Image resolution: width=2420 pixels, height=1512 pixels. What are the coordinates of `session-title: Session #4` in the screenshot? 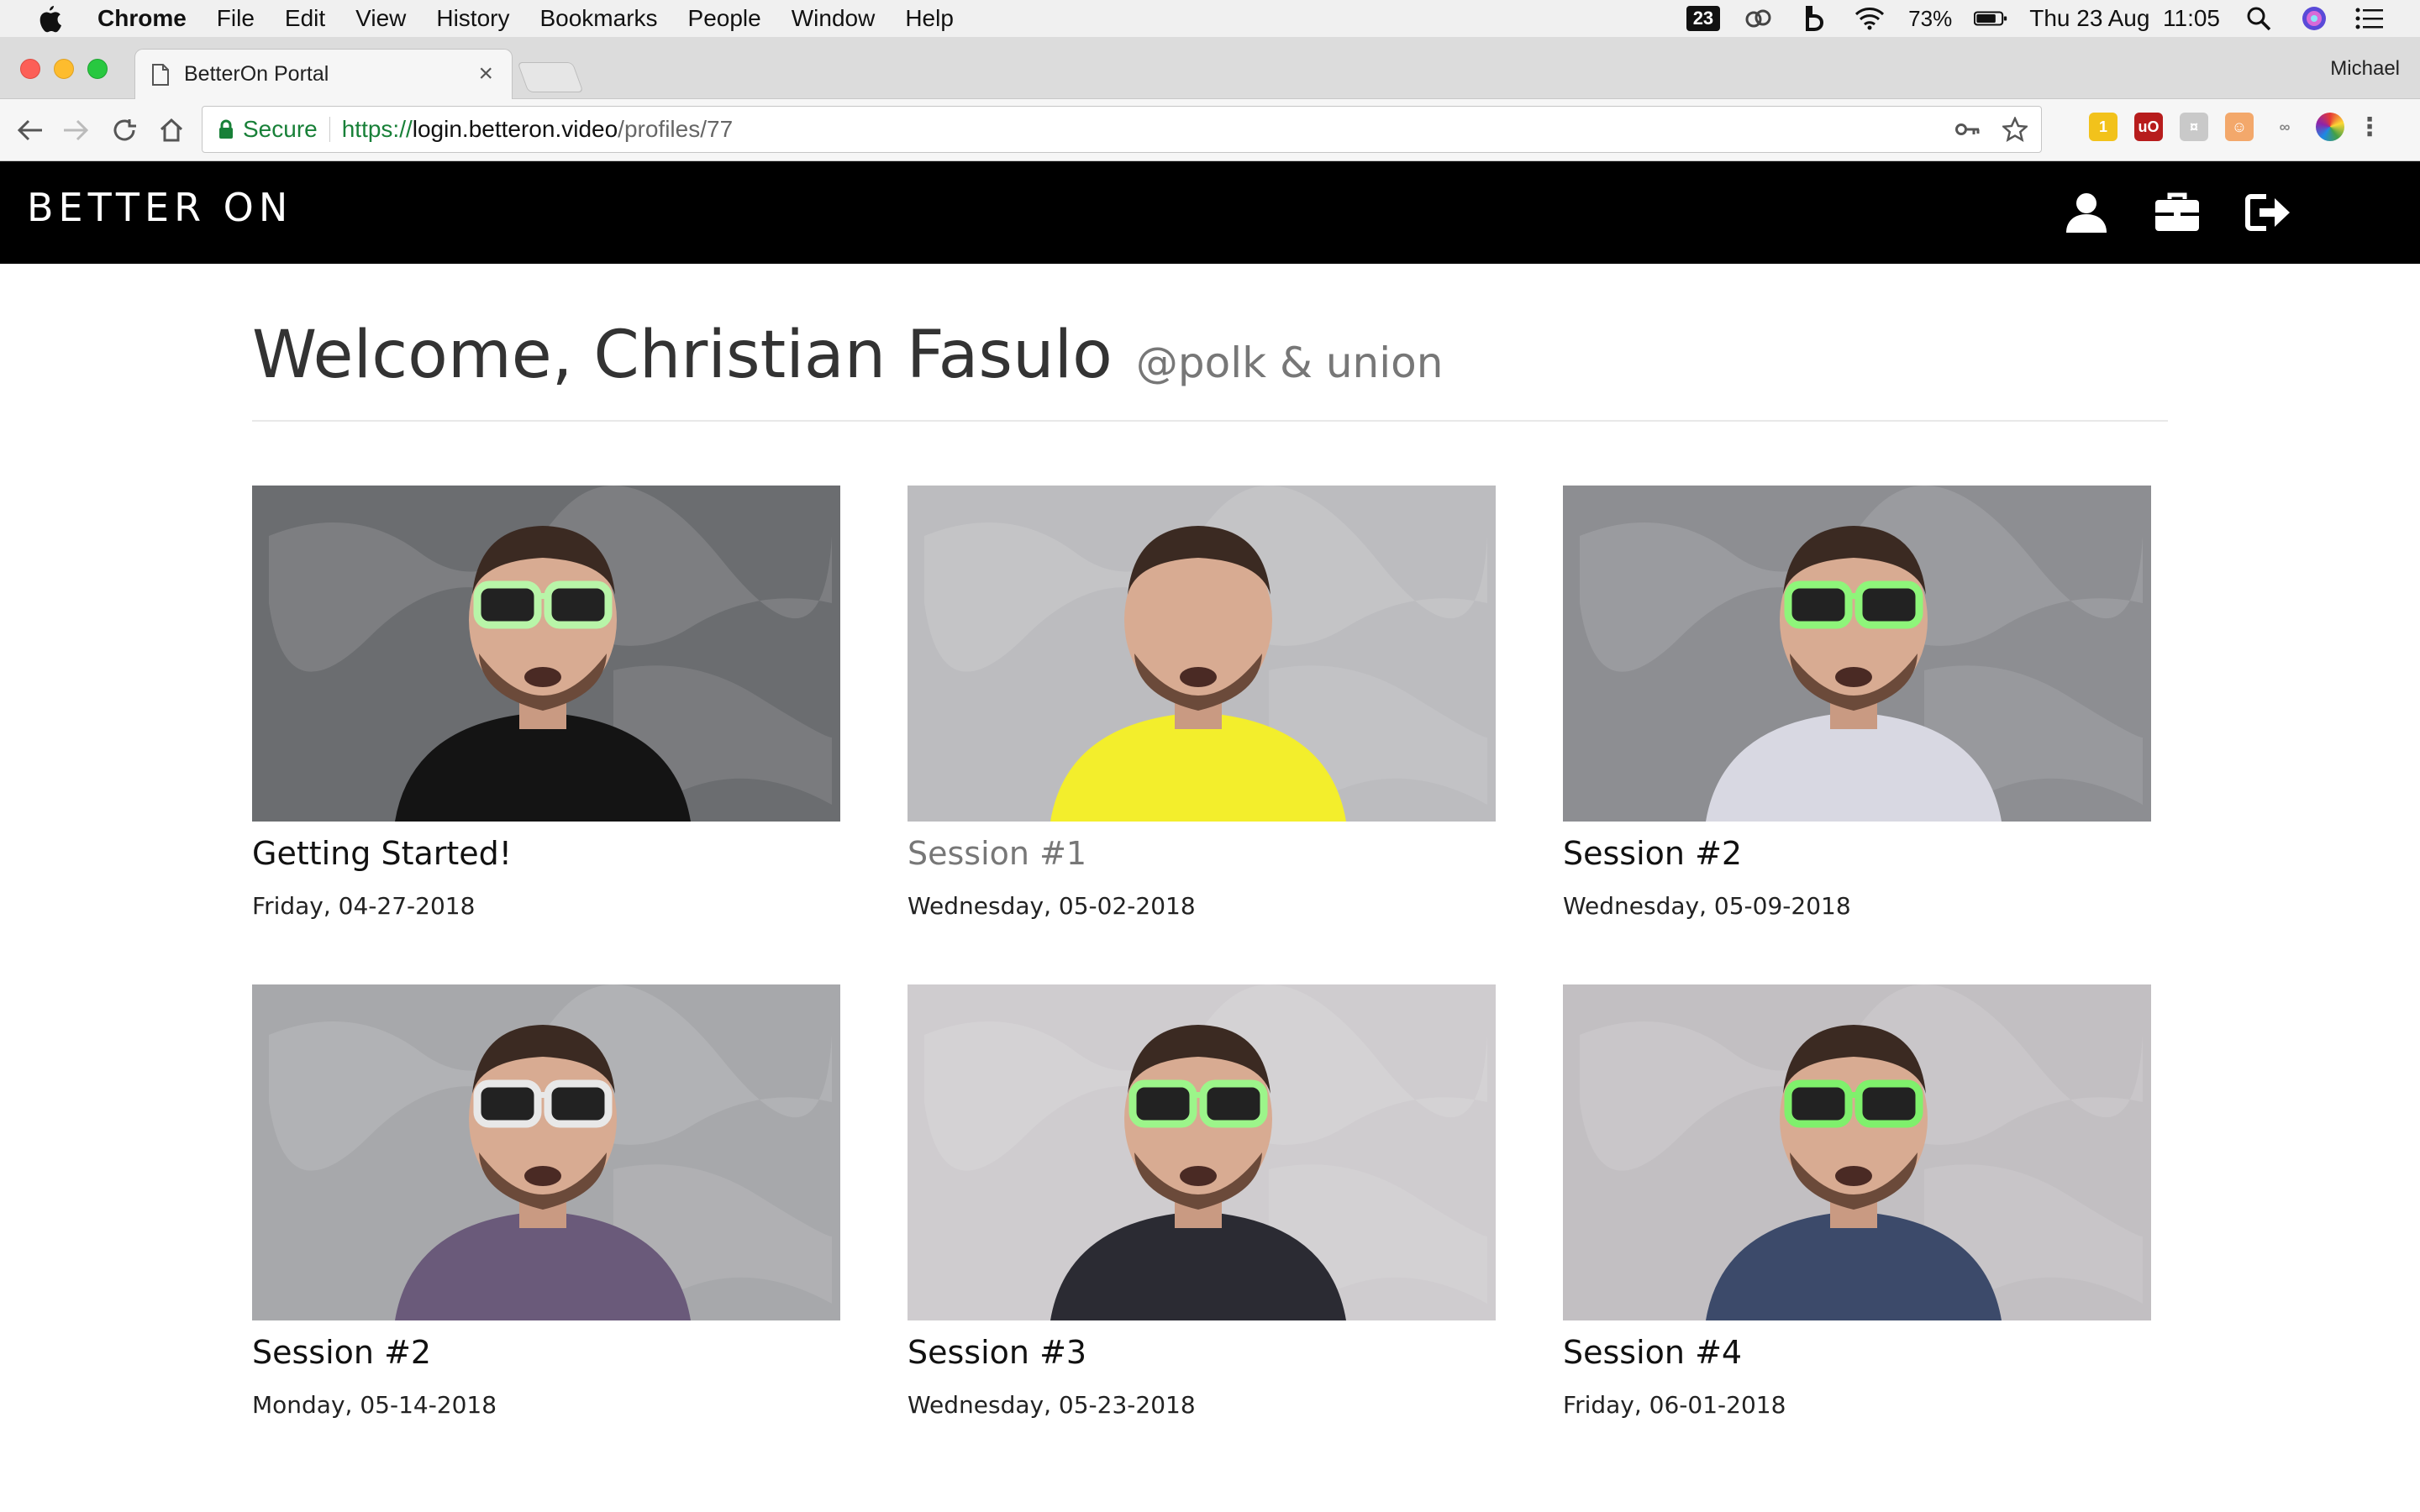 It's located at (1857, 1352).